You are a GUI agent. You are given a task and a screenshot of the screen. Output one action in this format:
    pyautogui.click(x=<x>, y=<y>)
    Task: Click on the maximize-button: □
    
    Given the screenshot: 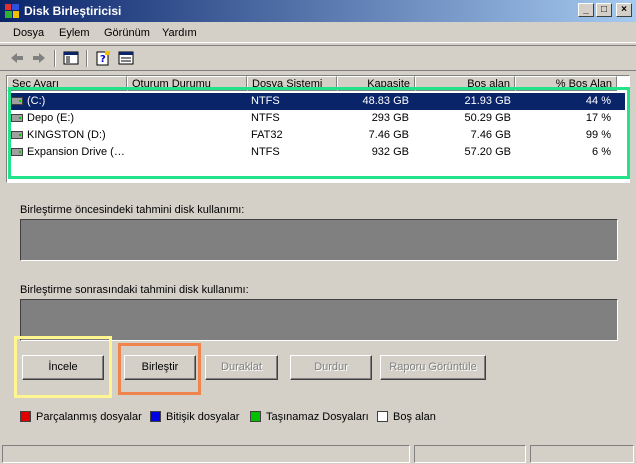 What is the action you would take?
    pyautogui.click(x=604, y=10)
    